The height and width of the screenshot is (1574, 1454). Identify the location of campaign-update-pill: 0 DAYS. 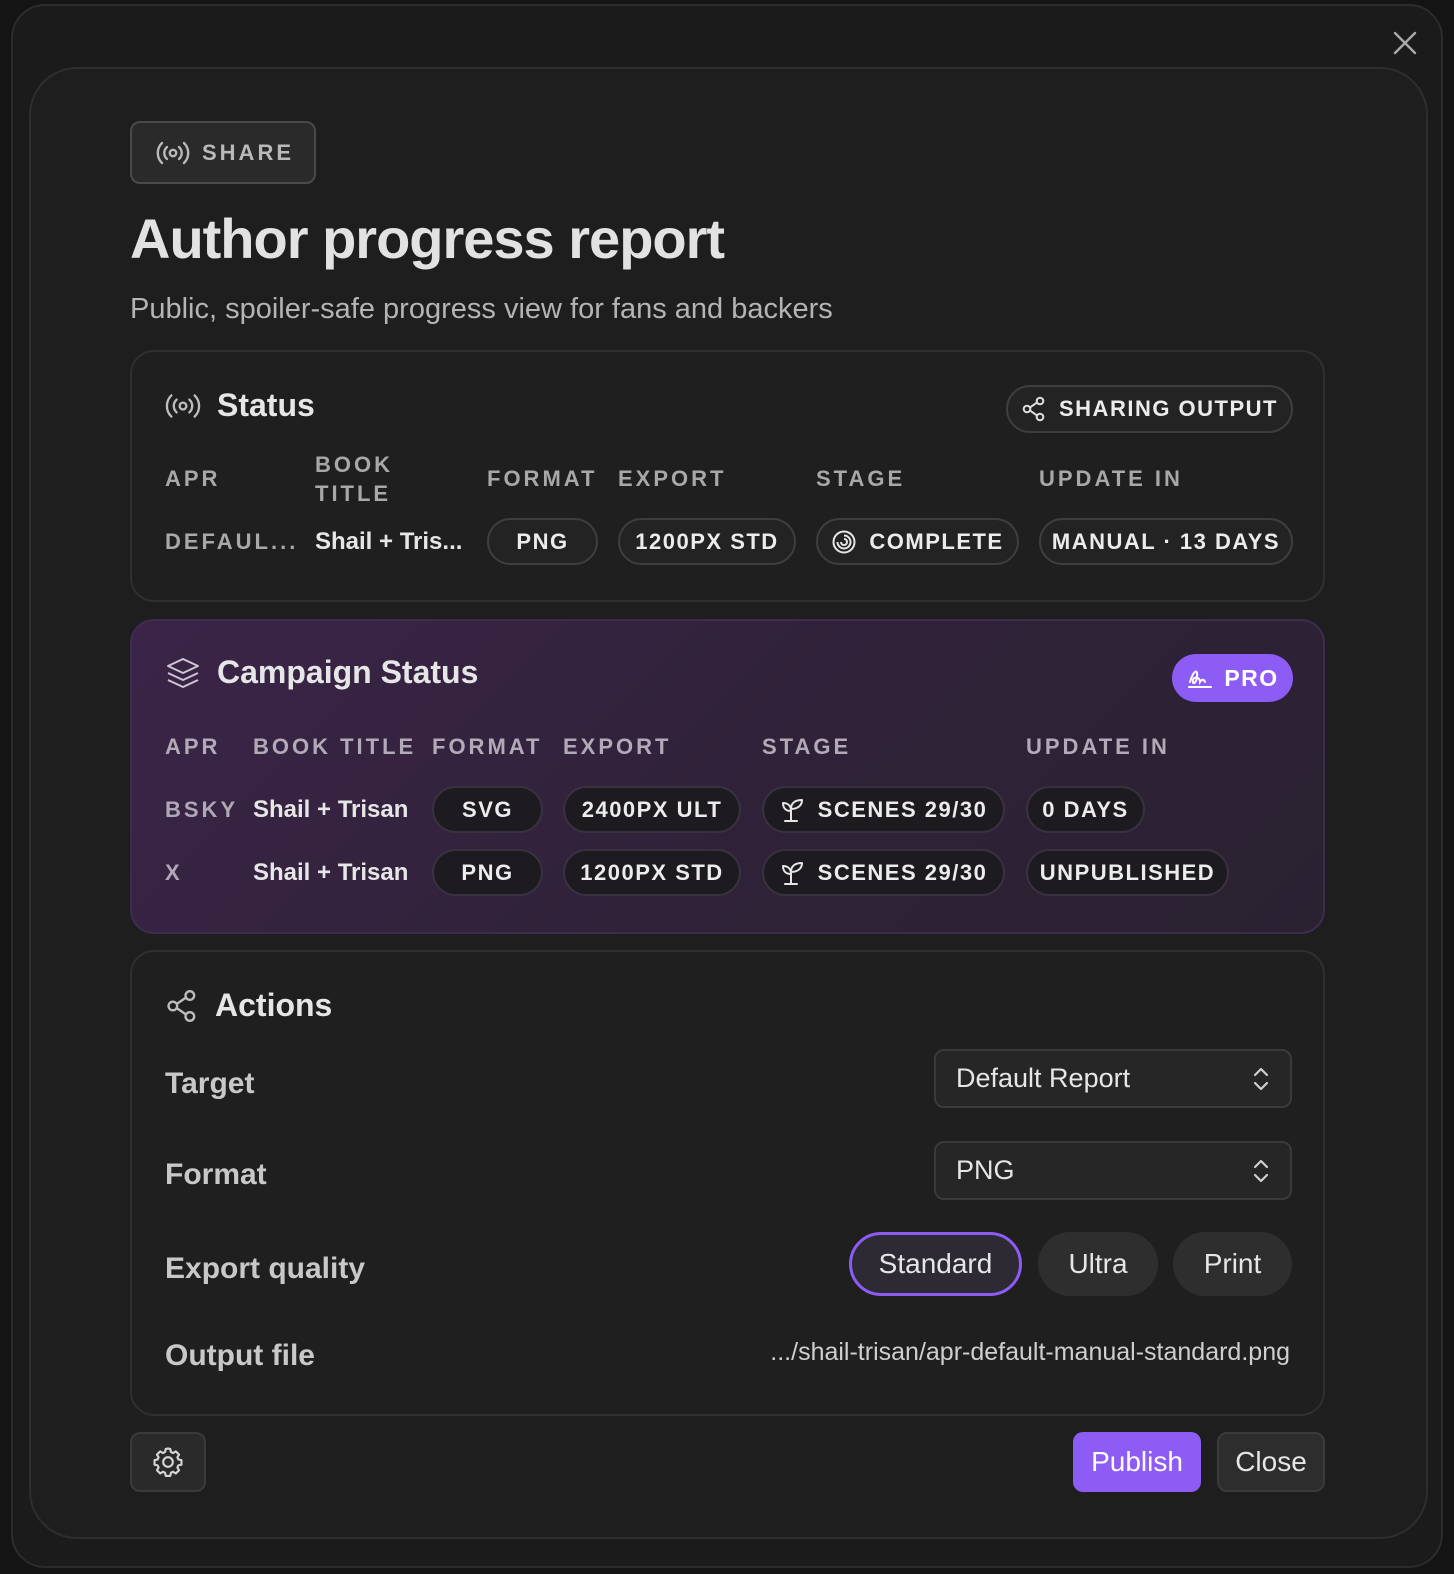
(1085, 809).